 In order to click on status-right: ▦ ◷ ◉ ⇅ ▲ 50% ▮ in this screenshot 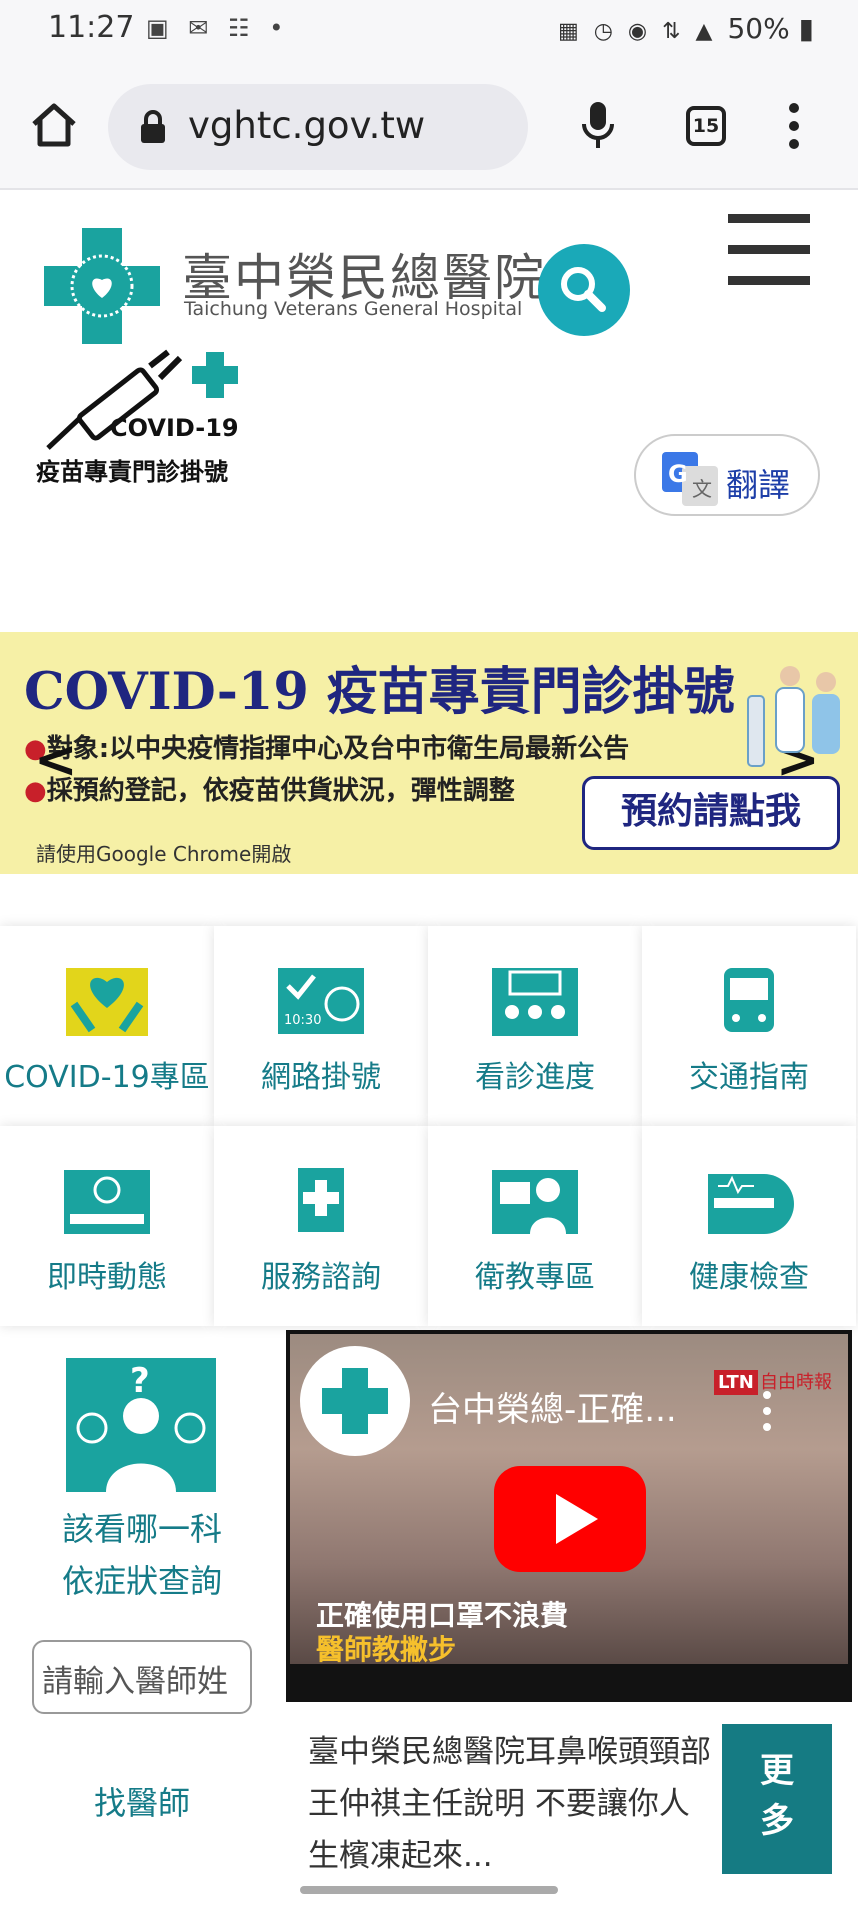, I will do `click(686, 28)`.